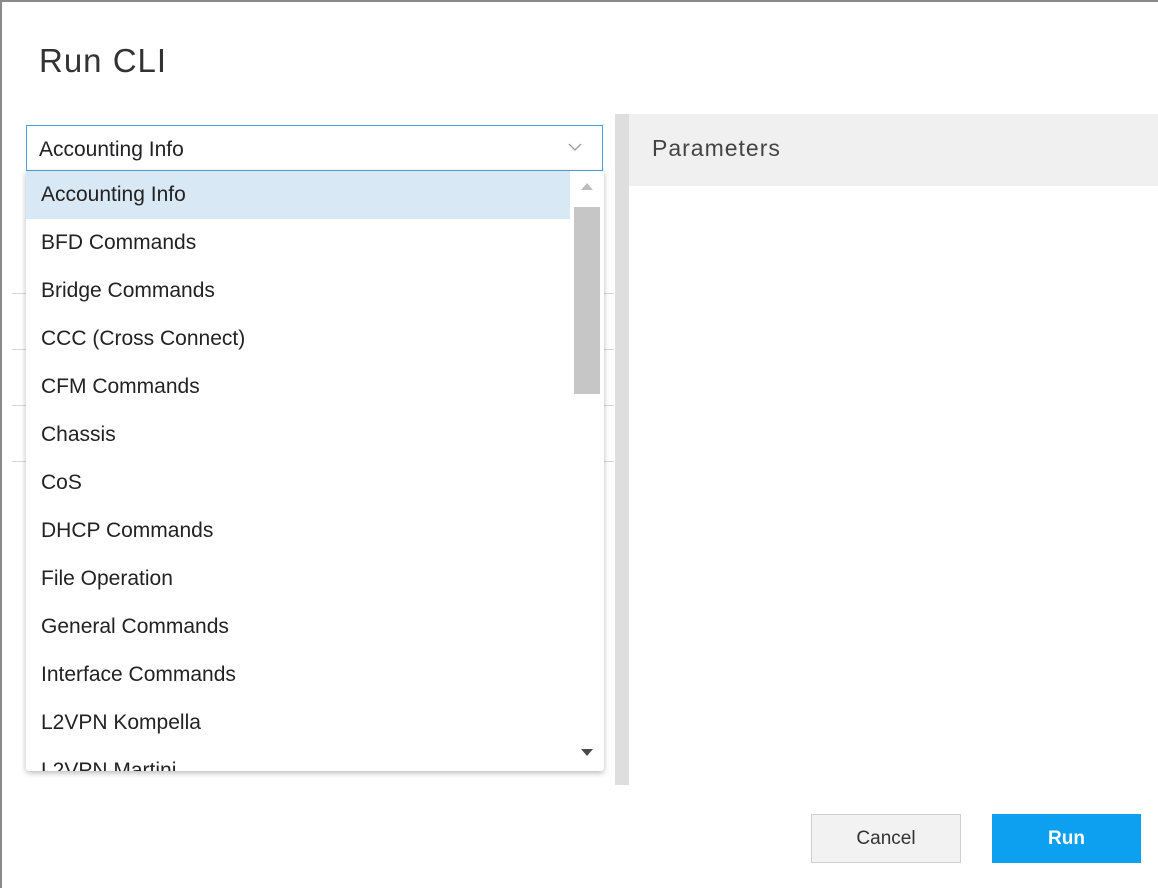 This screenshot has height=888, width=1158. Describe the element at coordinates (298, 291) in the screenshot. I see `dropdown-option: Bridge Commands` at that location.